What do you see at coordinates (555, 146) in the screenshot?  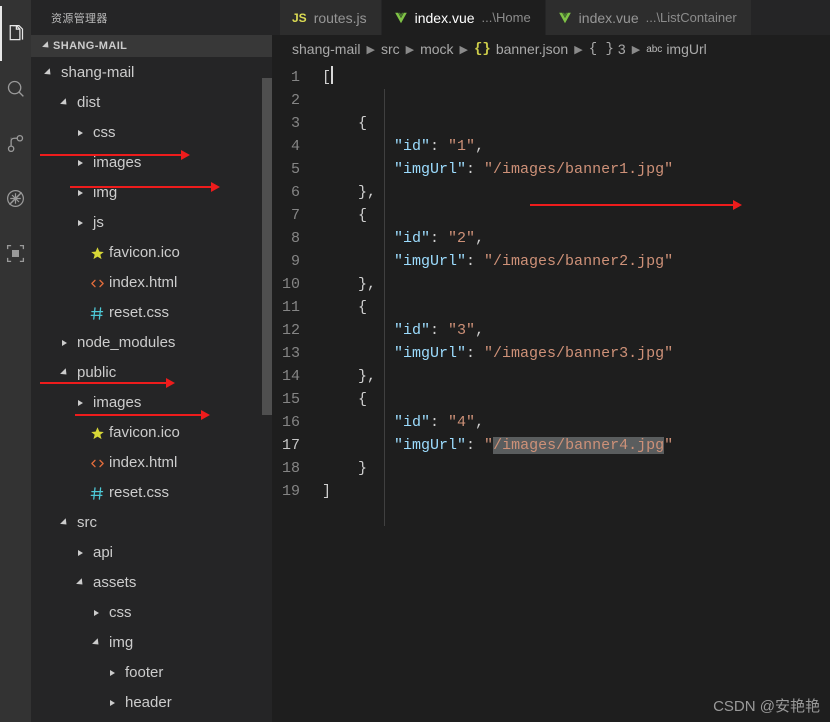 I see `code-line: 4 "id": "1",` at bounding box center [555, 146].